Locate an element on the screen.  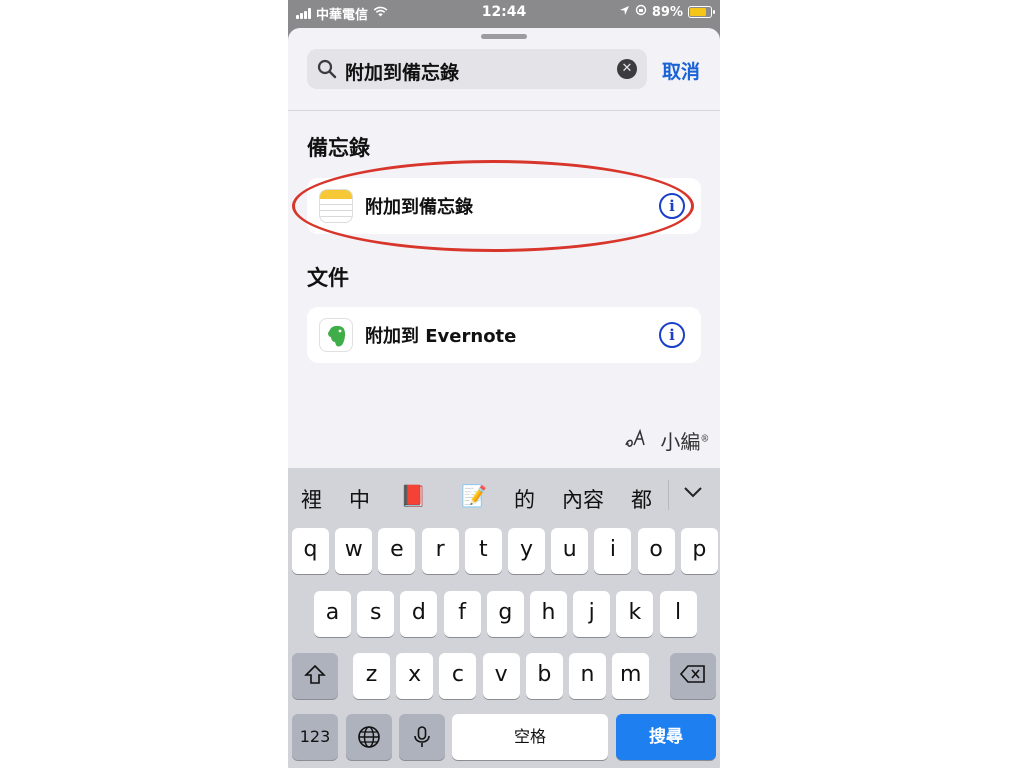
key-j: j is located at coordinates (592, 614).